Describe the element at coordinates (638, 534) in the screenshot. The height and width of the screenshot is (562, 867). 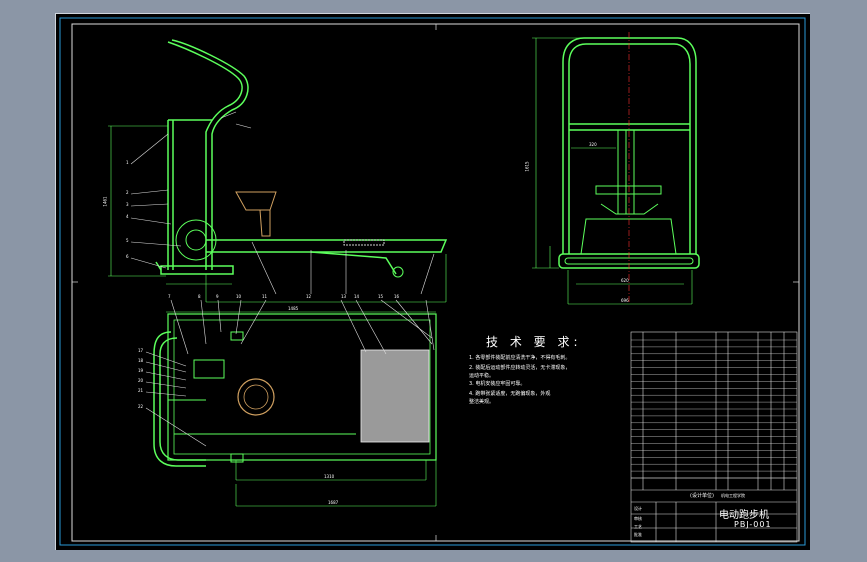
I see `title-block-label: 批准` at that location.